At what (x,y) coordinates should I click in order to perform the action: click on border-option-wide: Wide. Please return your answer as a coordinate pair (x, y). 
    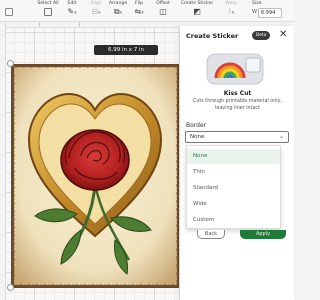
    Looking at the image, I should click on (233, 204).